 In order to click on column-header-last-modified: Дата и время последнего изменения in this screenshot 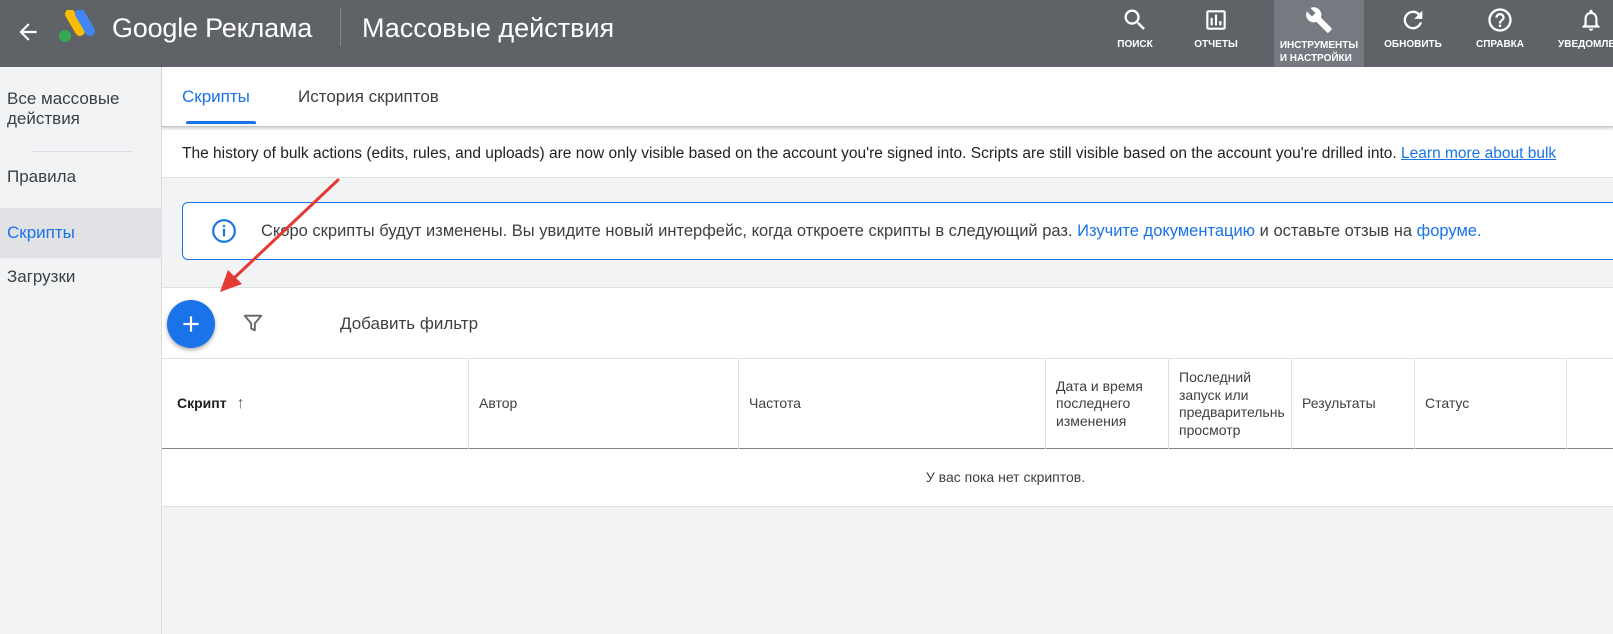, I will do `click(1107, 404)`.